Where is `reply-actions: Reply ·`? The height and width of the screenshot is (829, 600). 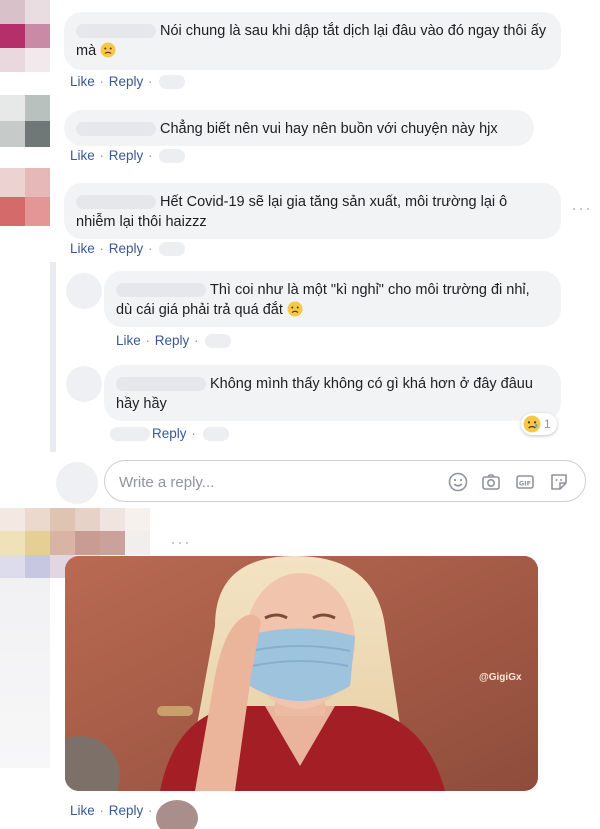
reply-actions: Reply · is located at coordinates (169, 434).